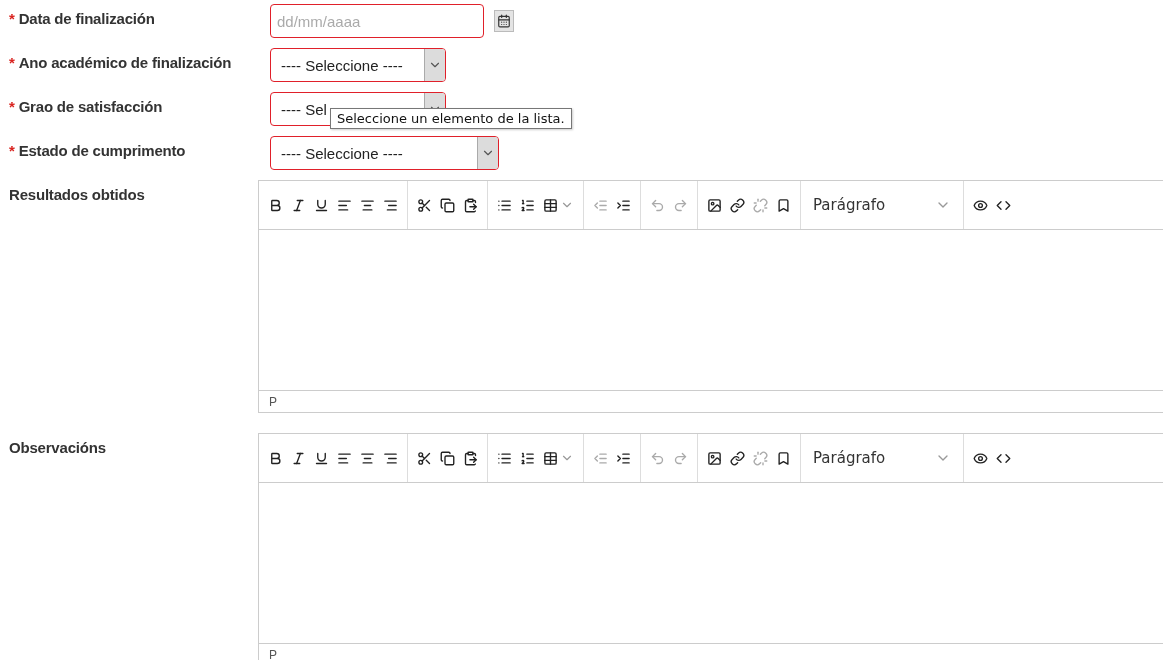  I want to click on field-label: Estado de cumprimento, so click(102, 150).